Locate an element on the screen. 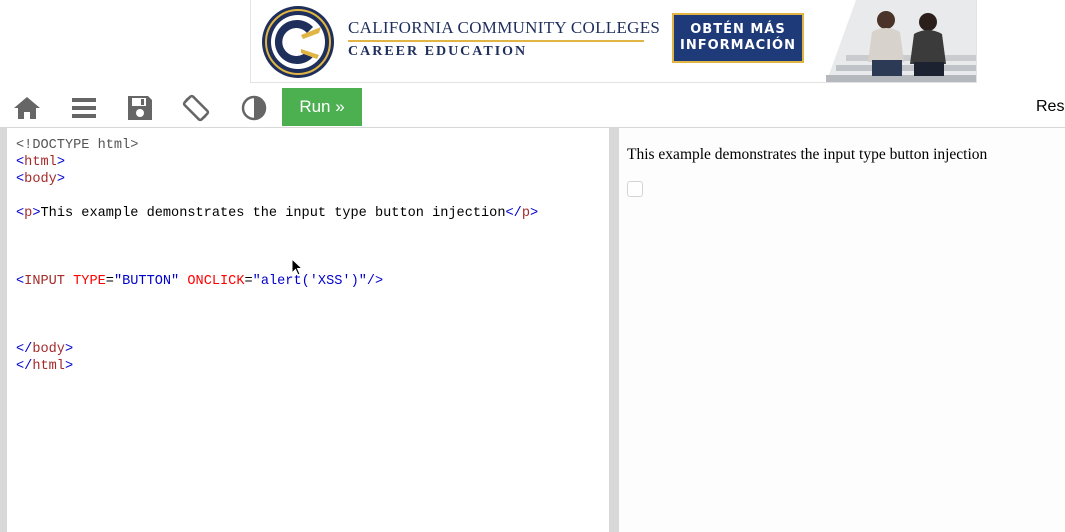 This screenshot has width=1065, height=532. code-token: "BUTTON" is located at coordinates (146, 281).